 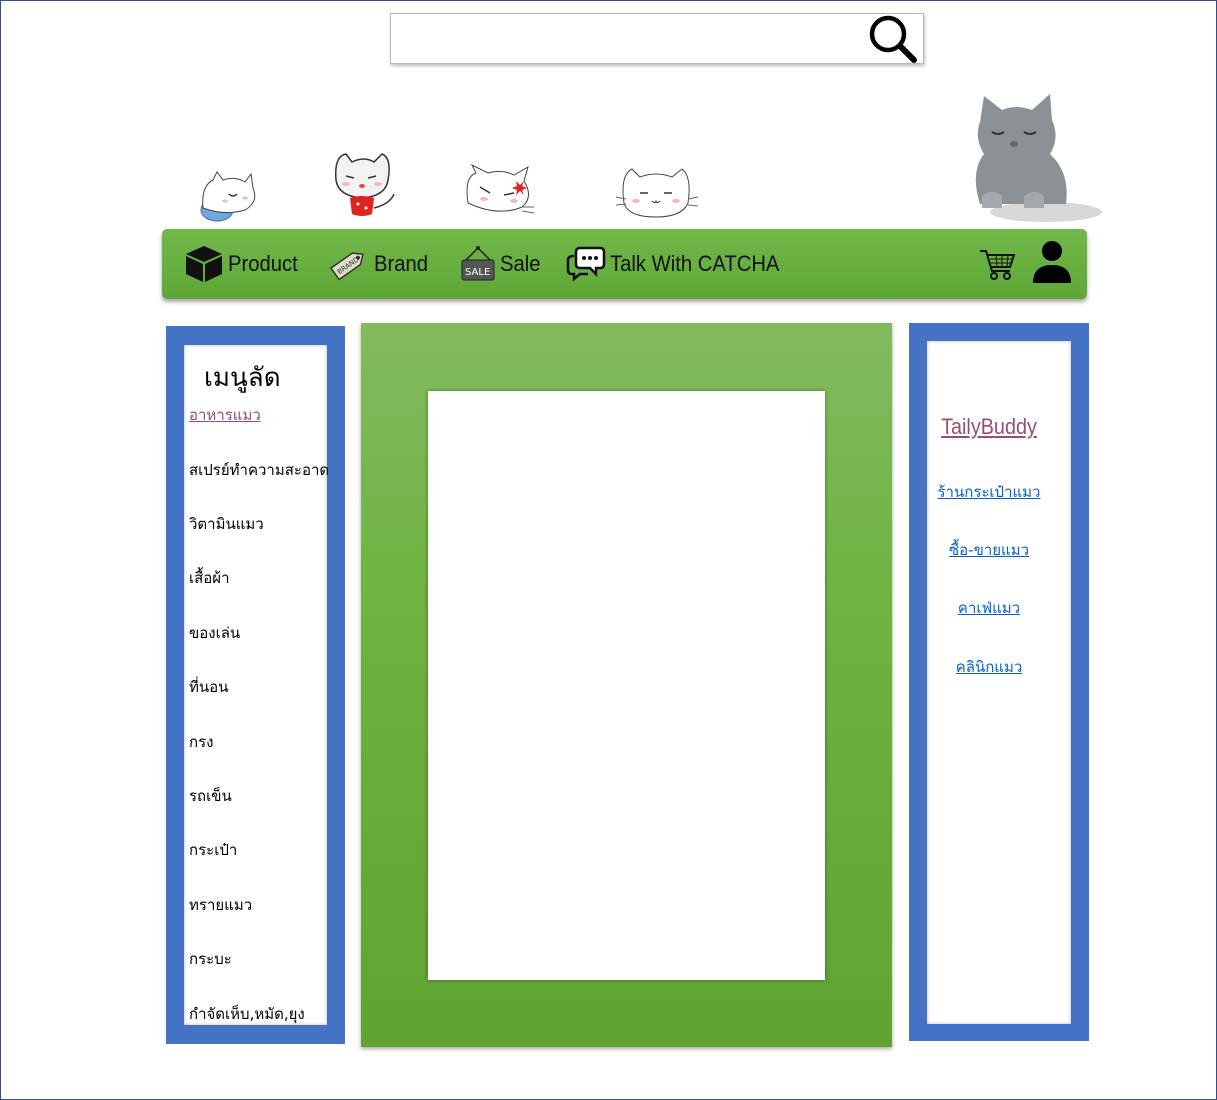 I want to click on tailybuddy-link: TailyBuddy, so click(x=989, y=427).